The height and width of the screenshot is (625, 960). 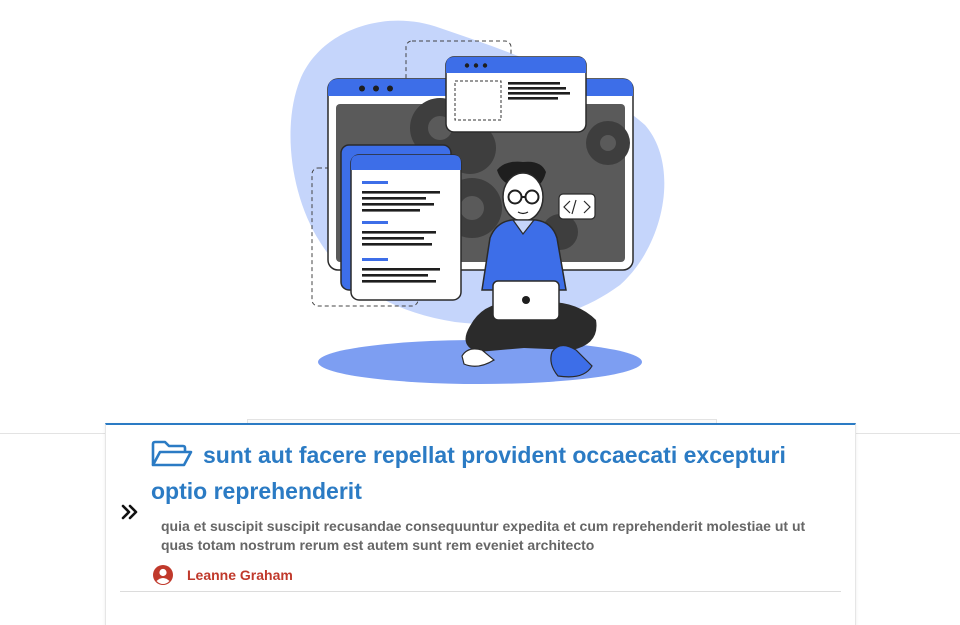 I want to click on author-name: Leanne Graham, so click(x=240, y=575).